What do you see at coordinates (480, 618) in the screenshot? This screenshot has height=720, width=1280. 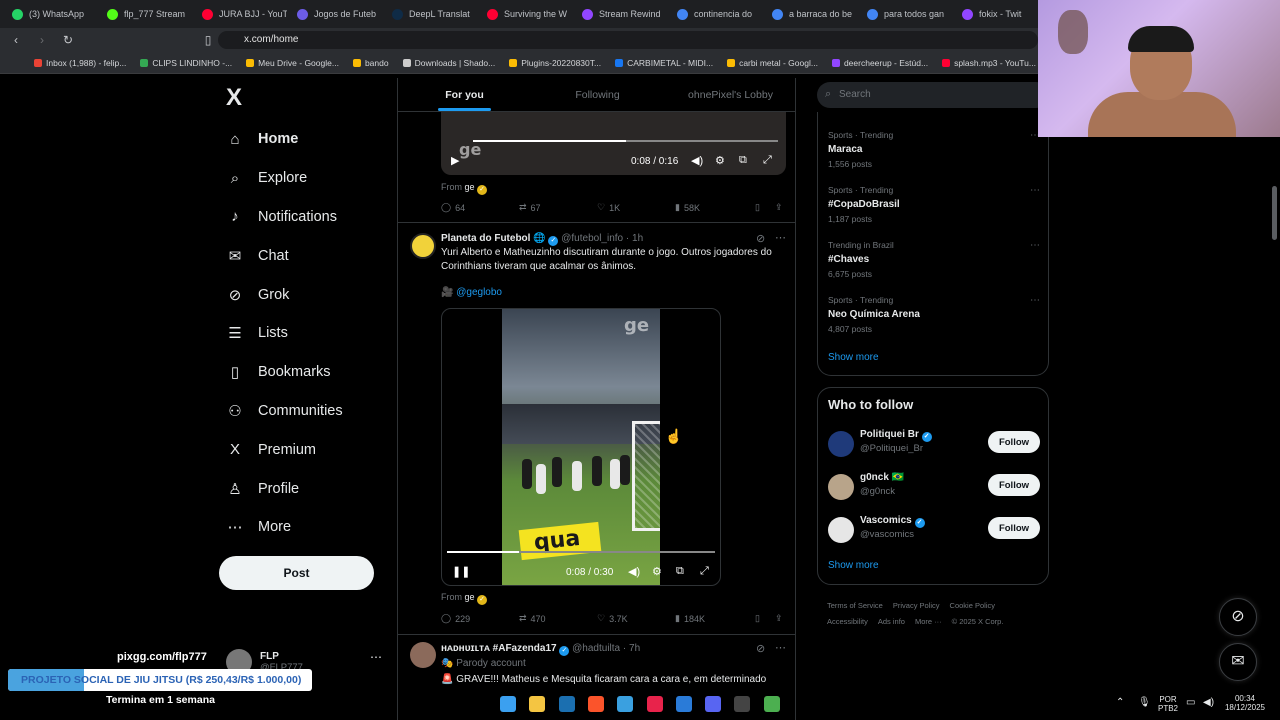 I see `reply-button: ◯ 229` at bounding box center [480, 618].